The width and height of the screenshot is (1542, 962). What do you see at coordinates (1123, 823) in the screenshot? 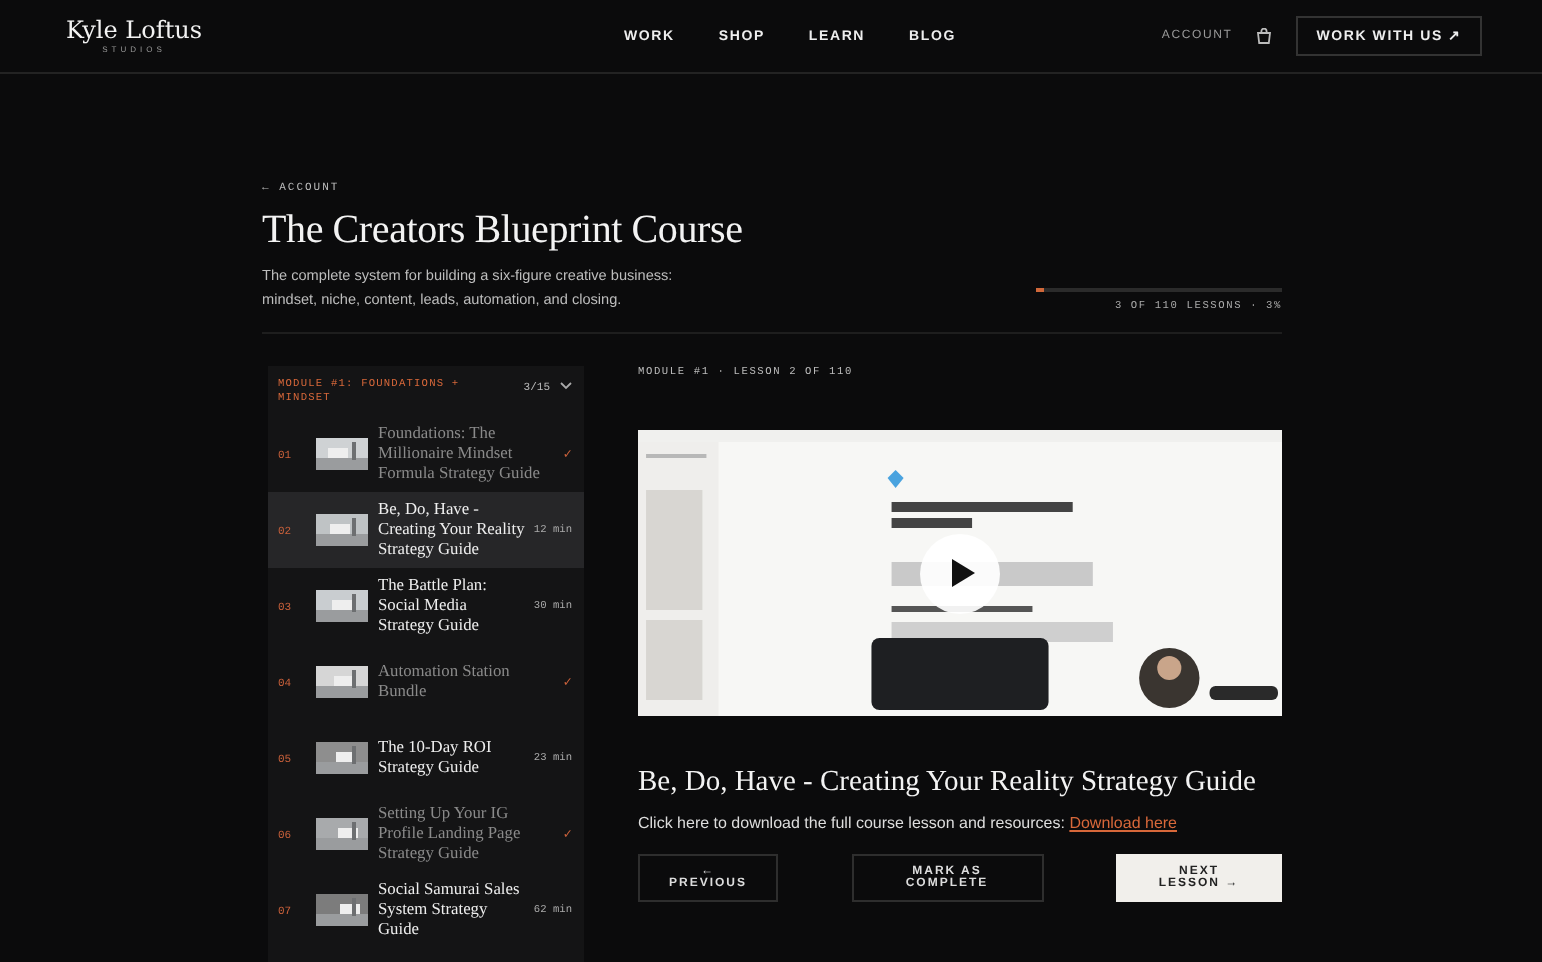
I see `download-link: Download here` at bounding box center [1123, 823].